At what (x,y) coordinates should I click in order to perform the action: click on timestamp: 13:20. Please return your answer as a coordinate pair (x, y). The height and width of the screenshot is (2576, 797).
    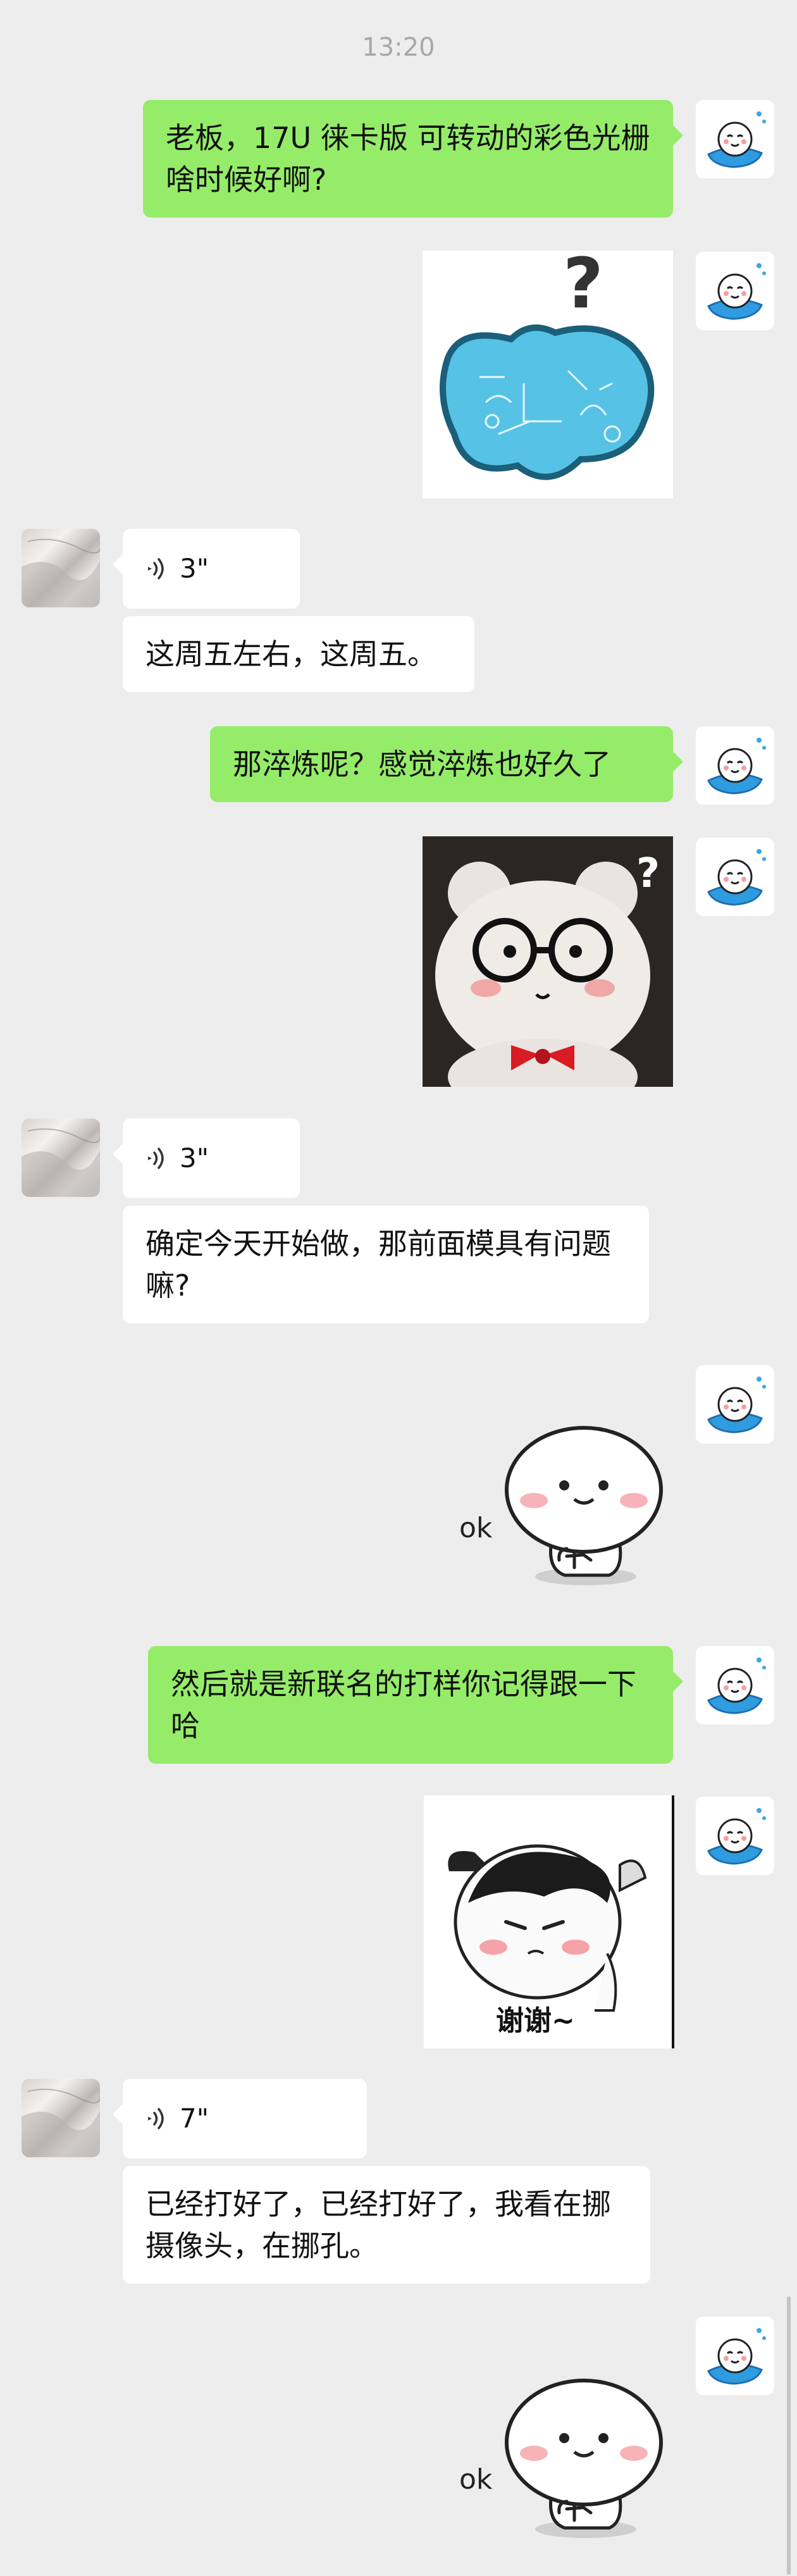
    Looking at the image, I should click on (398, 48).